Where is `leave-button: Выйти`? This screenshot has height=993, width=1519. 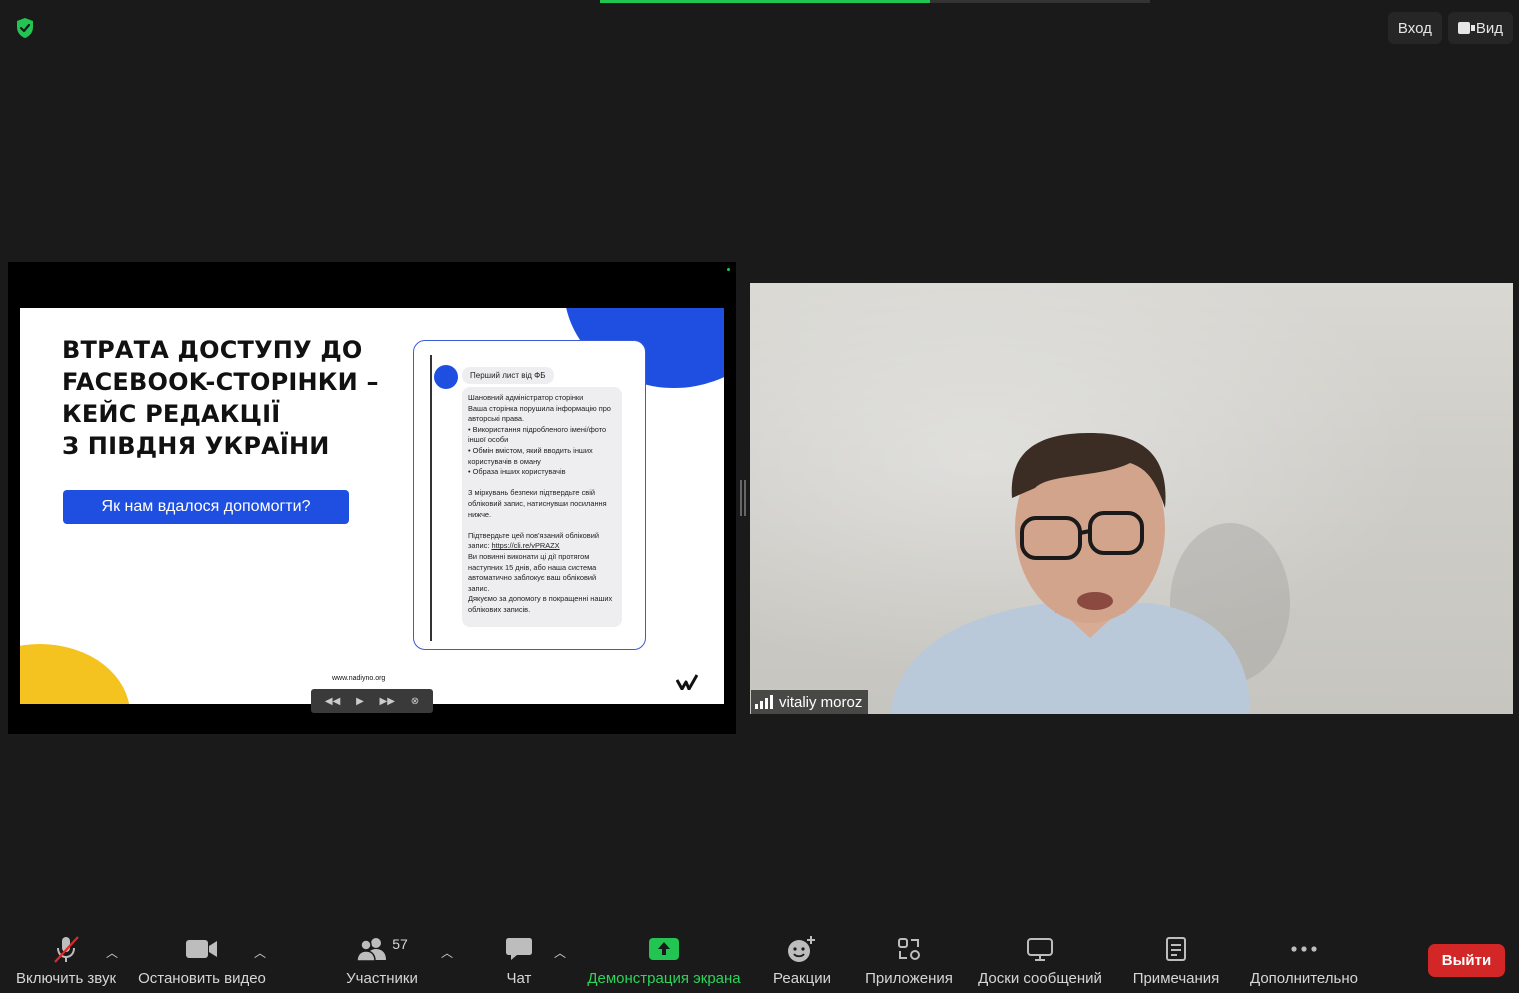
leave-button: Выйти is located at coordinates (1466, 960).